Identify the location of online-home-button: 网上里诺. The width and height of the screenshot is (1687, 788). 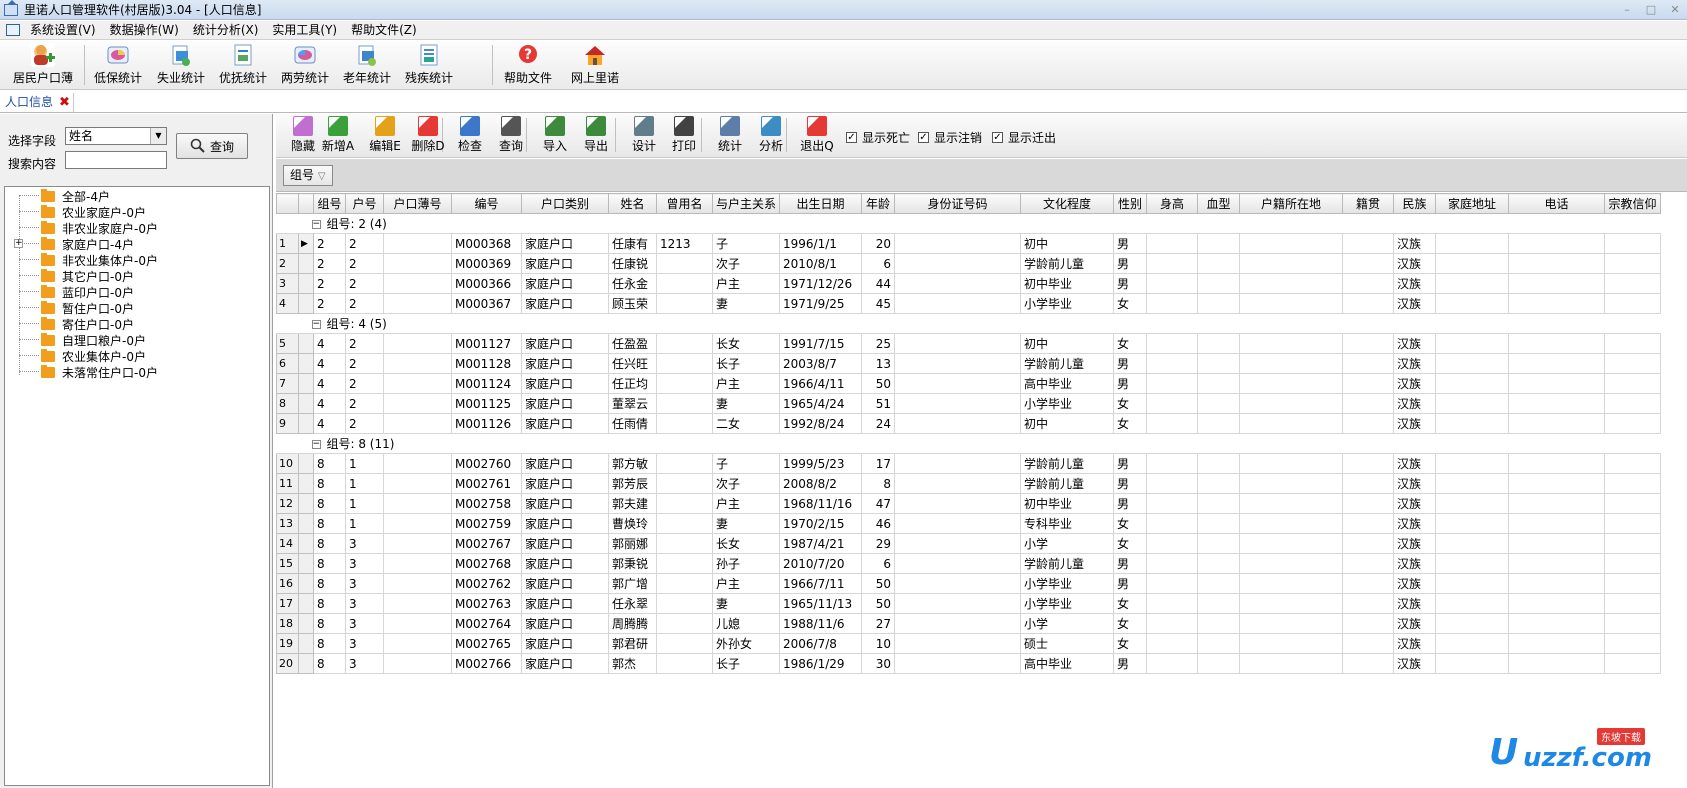
(595, 65).